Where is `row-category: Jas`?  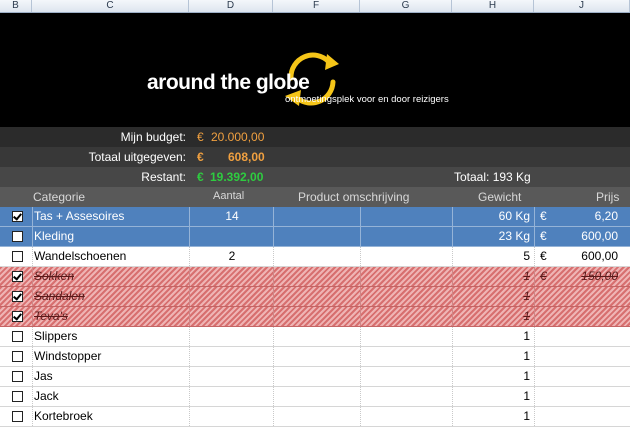 row-category: Jas is located at coordinates (109, 376).